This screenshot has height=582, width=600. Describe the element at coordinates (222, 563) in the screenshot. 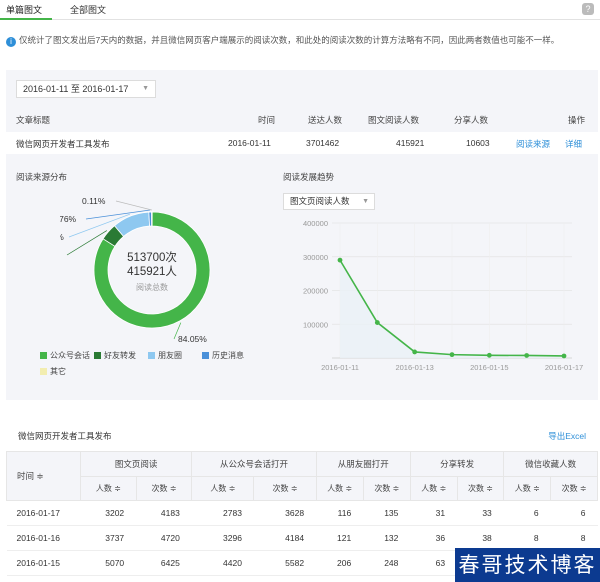

I see `table-cell: 4420` at that location.